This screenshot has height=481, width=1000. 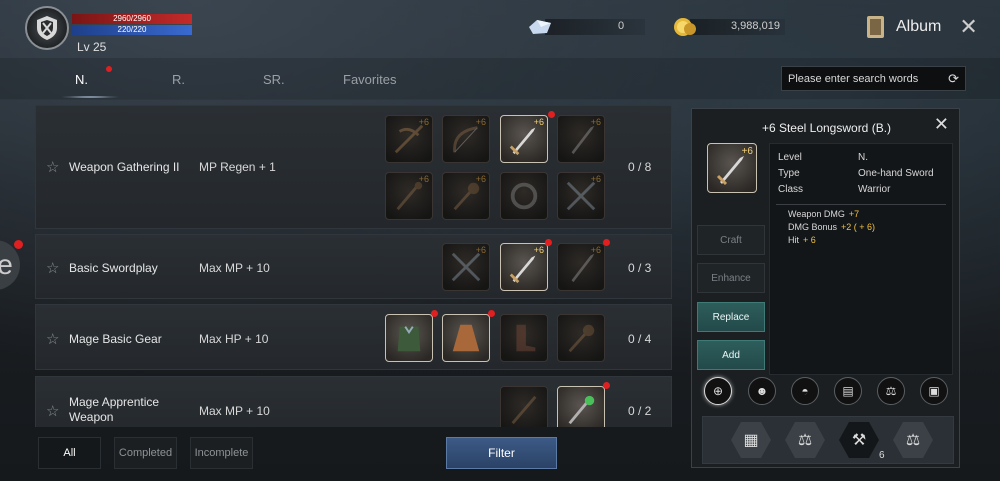 I want to click on staff-item-icon: +6, so click(x=409, y=196).